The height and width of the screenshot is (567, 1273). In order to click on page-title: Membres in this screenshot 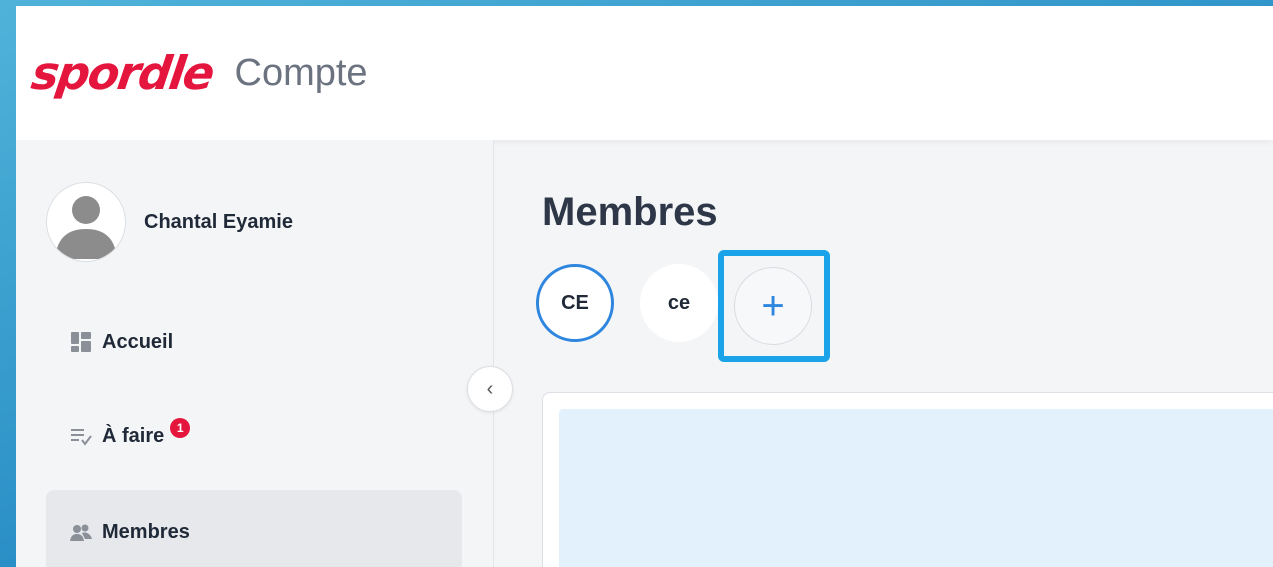, I will do `click(630, 212)`.